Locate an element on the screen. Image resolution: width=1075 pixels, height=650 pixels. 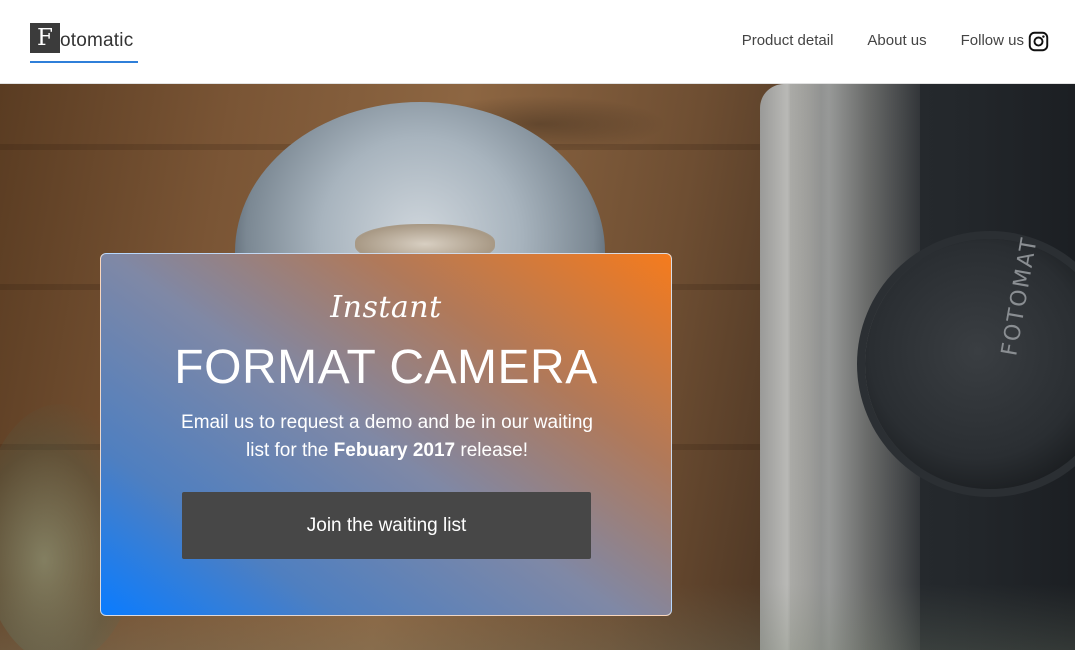
card-tagline: Instant is located at coordinates (386, 307).